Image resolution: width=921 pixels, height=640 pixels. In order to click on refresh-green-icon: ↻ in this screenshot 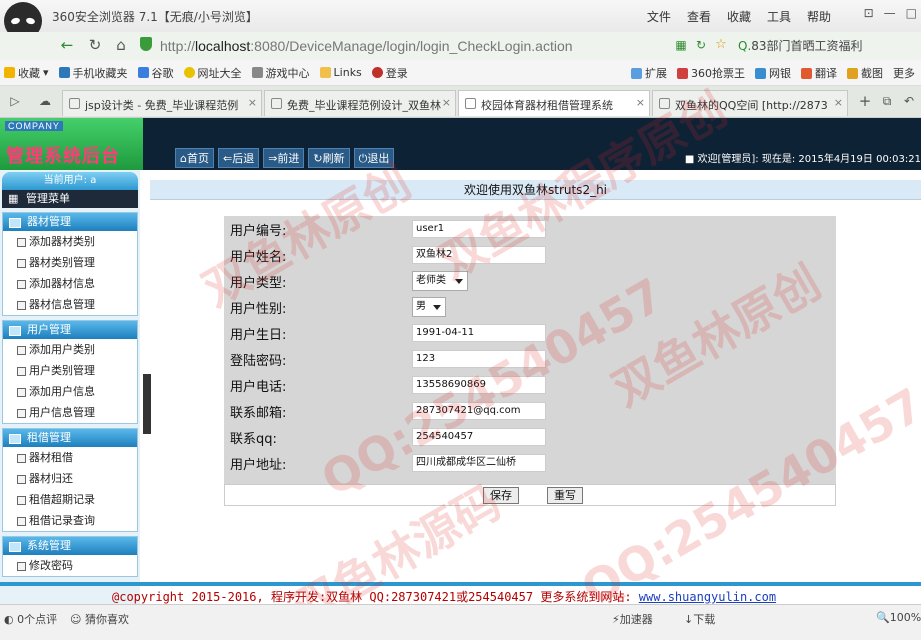, I will do `click(701, 45)`.